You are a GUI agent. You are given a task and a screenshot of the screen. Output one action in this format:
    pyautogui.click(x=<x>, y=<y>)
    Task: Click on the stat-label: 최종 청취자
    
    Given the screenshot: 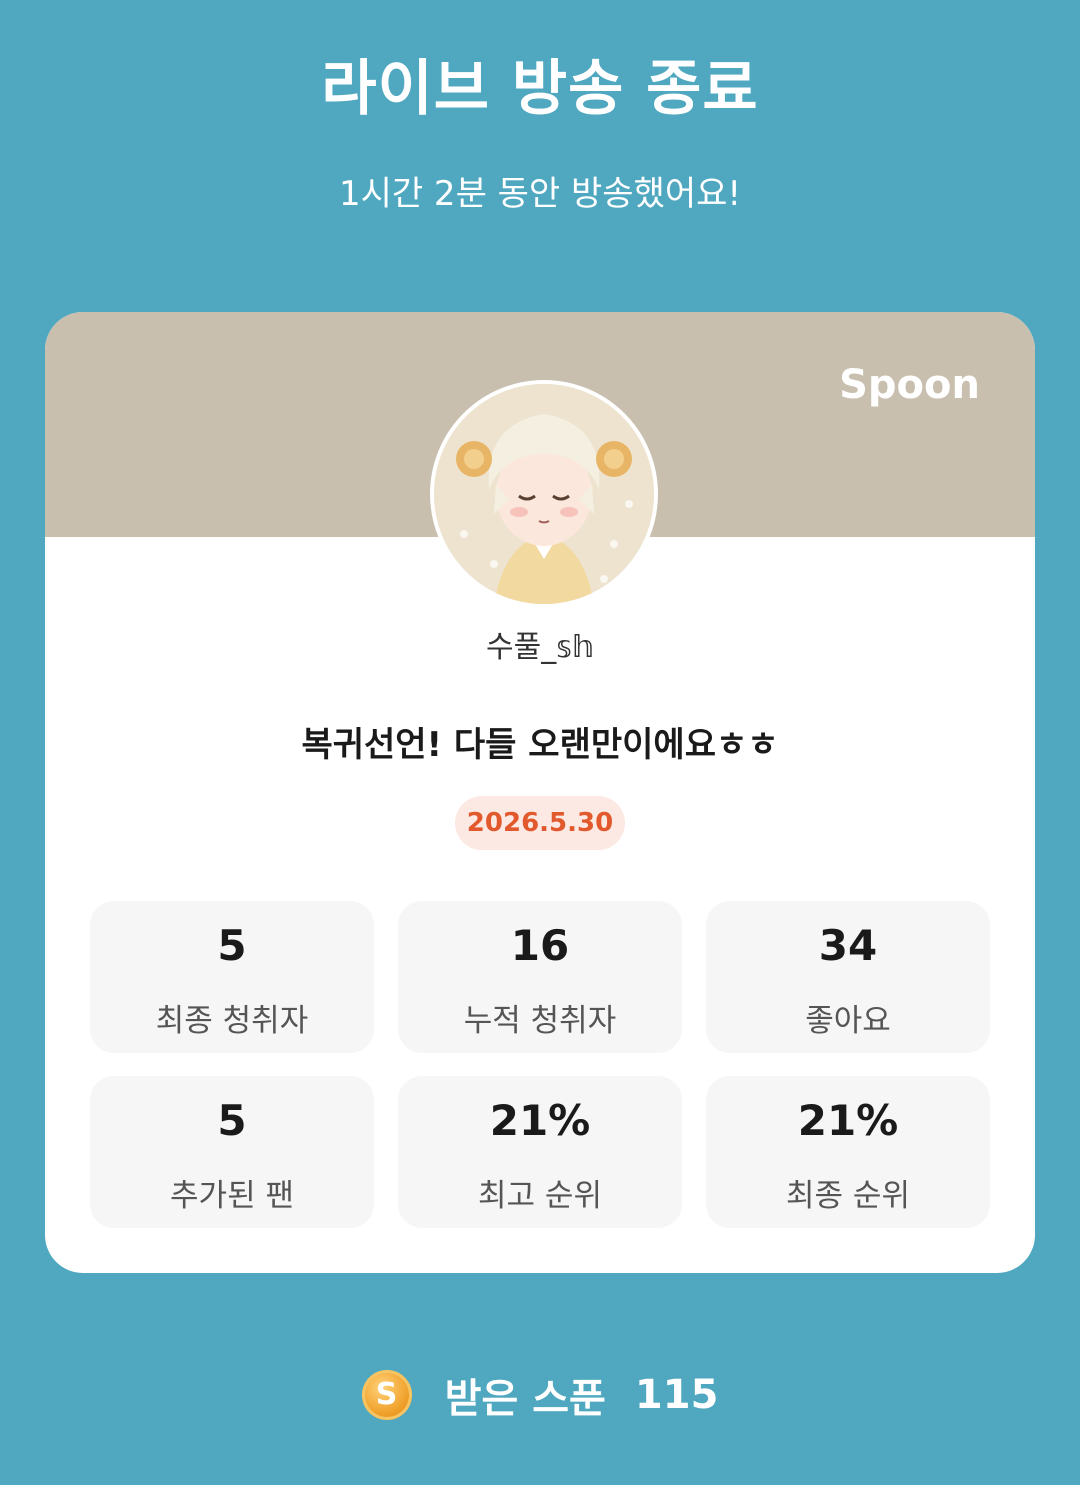 What is the action you would take?
    pyautogui.click(x=232, y=1021)
    